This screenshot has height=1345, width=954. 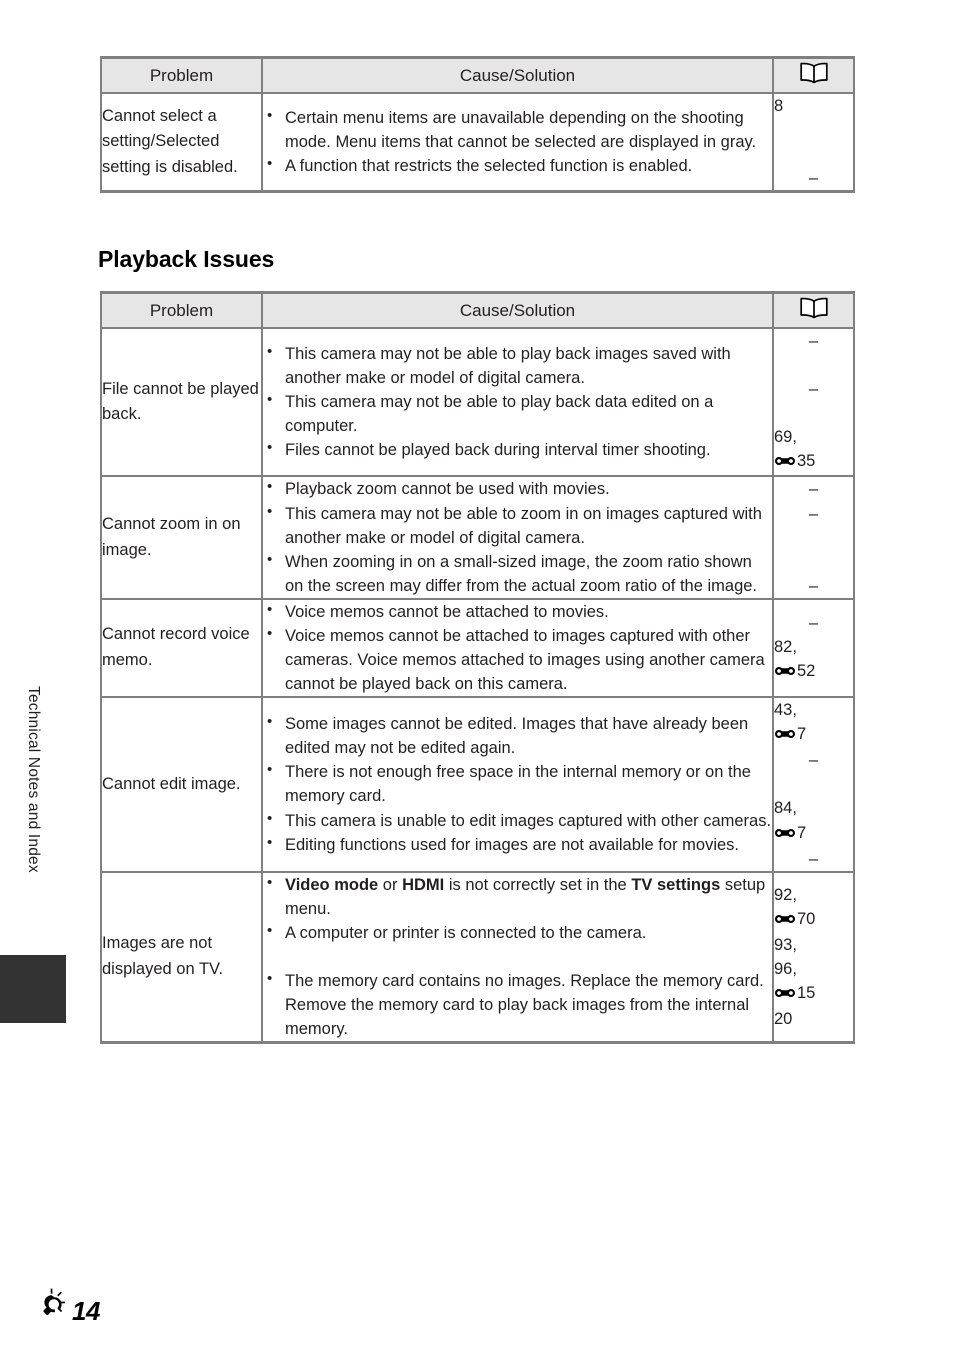 What do you see at coordinates (181, 402) in the screenshot?
I see `cell-problem: File cannot be played back.` at bounding box center [181, 402].